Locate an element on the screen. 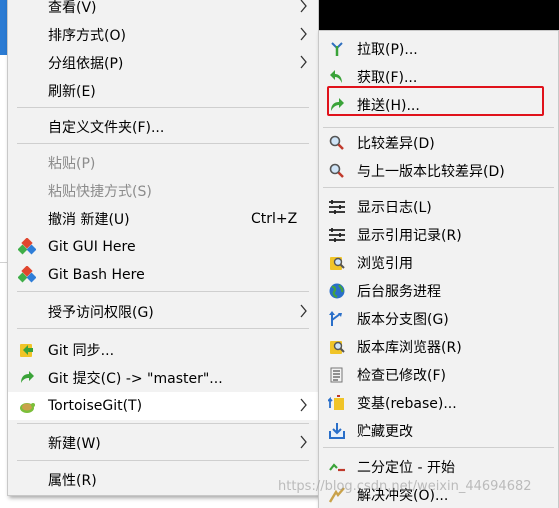 This screenshot has height=508, width=559. submenu-item-label: 与上一版本比较差异(D) is located at coordinates (431, 172).